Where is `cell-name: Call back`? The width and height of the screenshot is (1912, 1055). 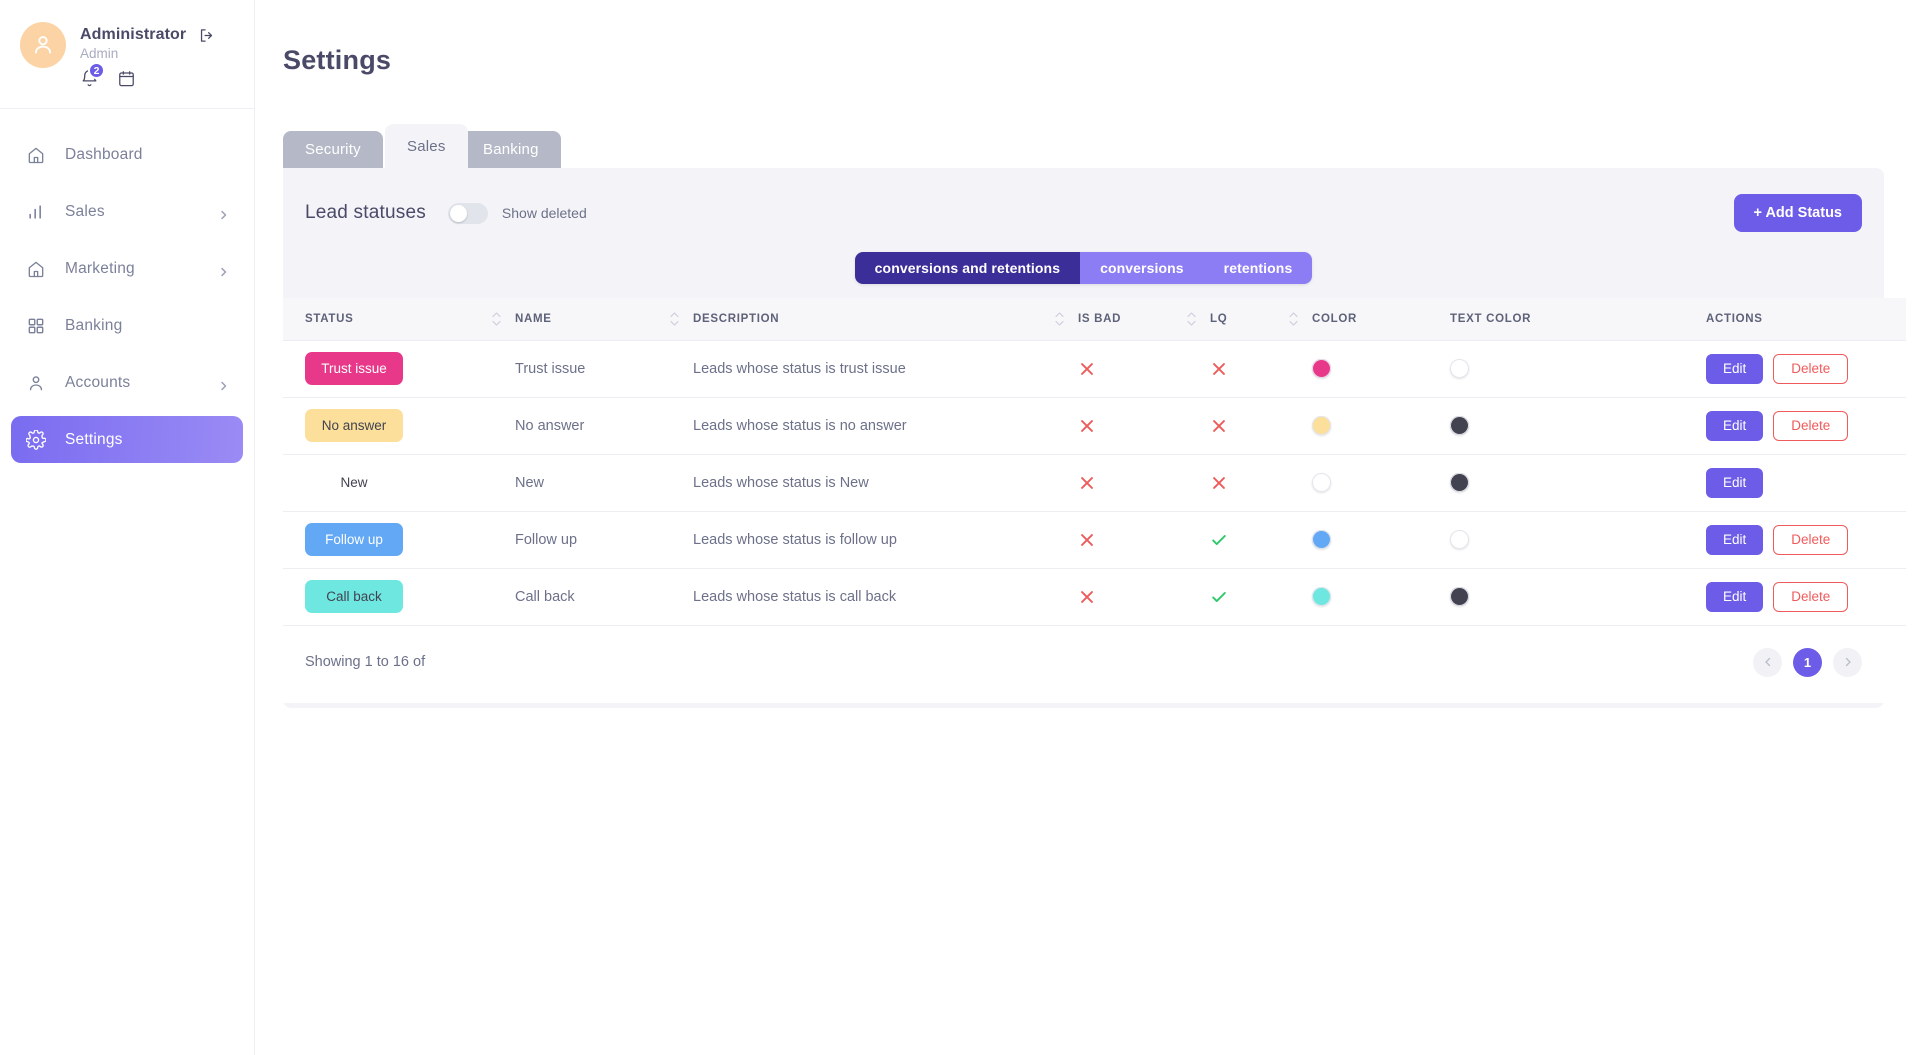 cell-name: Call back is located at coordinates (545, 596).